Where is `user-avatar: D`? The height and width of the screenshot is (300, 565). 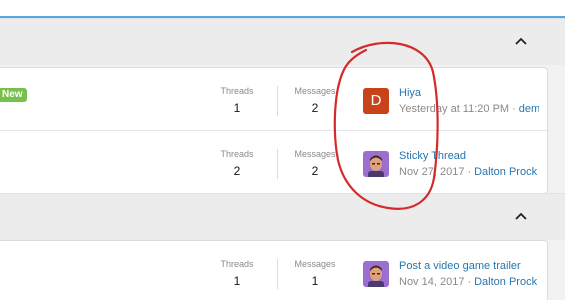 user-avatar: D is located at coordinates (376, 101).